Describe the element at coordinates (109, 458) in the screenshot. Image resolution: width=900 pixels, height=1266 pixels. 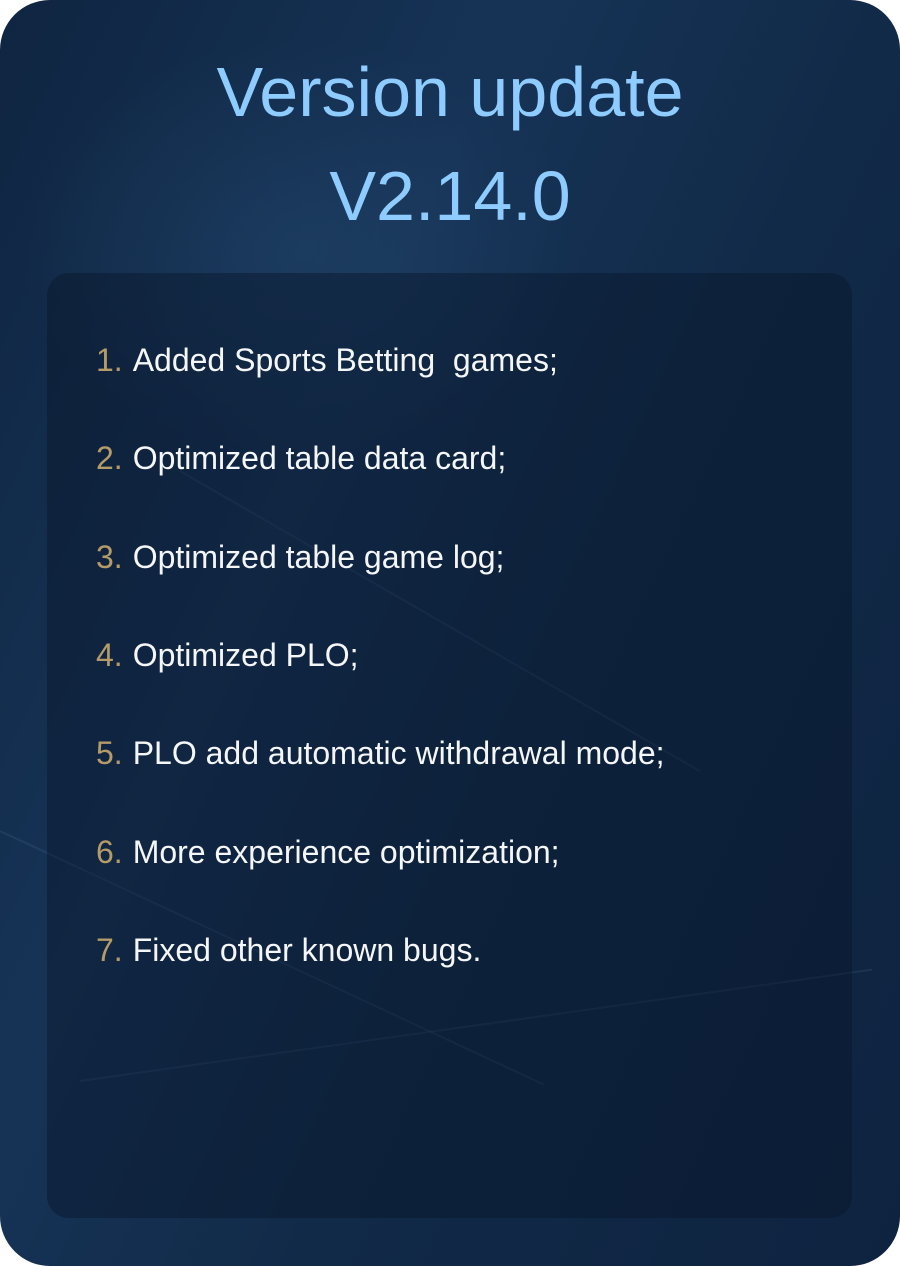
I see `item-number: 2.` at that location.